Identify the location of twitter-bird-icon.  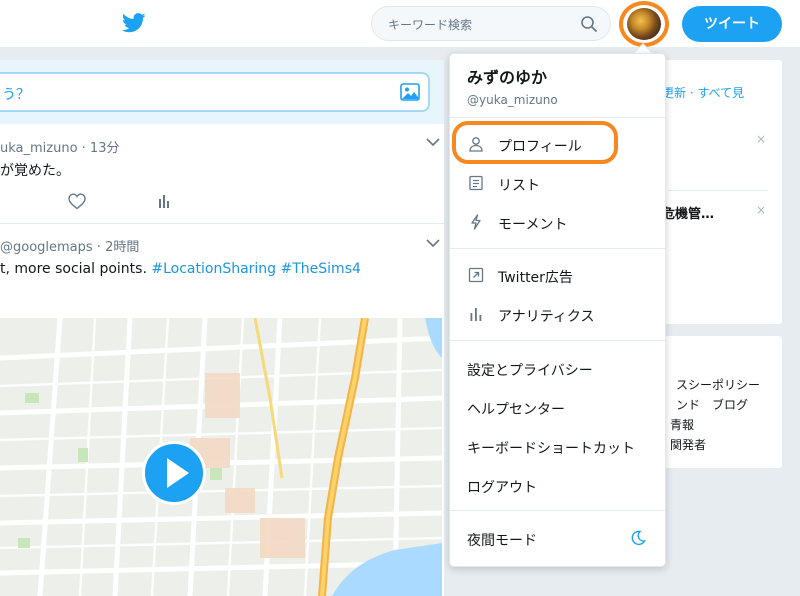
(134, 23).